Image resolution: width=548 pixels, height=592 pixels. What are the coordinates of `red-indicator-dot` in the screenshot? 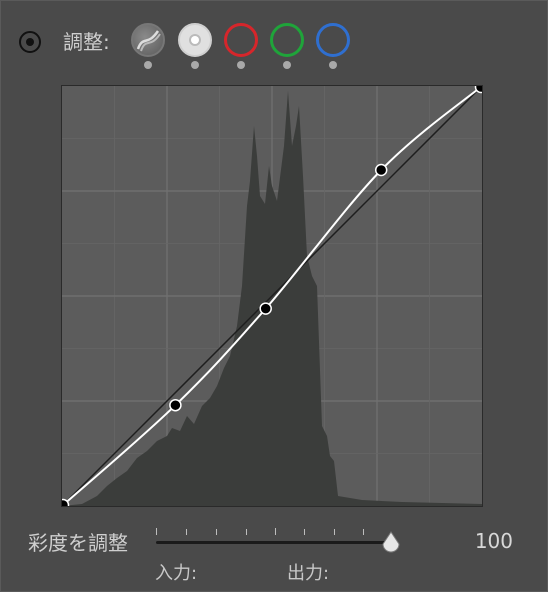 It's located at (241, 65).